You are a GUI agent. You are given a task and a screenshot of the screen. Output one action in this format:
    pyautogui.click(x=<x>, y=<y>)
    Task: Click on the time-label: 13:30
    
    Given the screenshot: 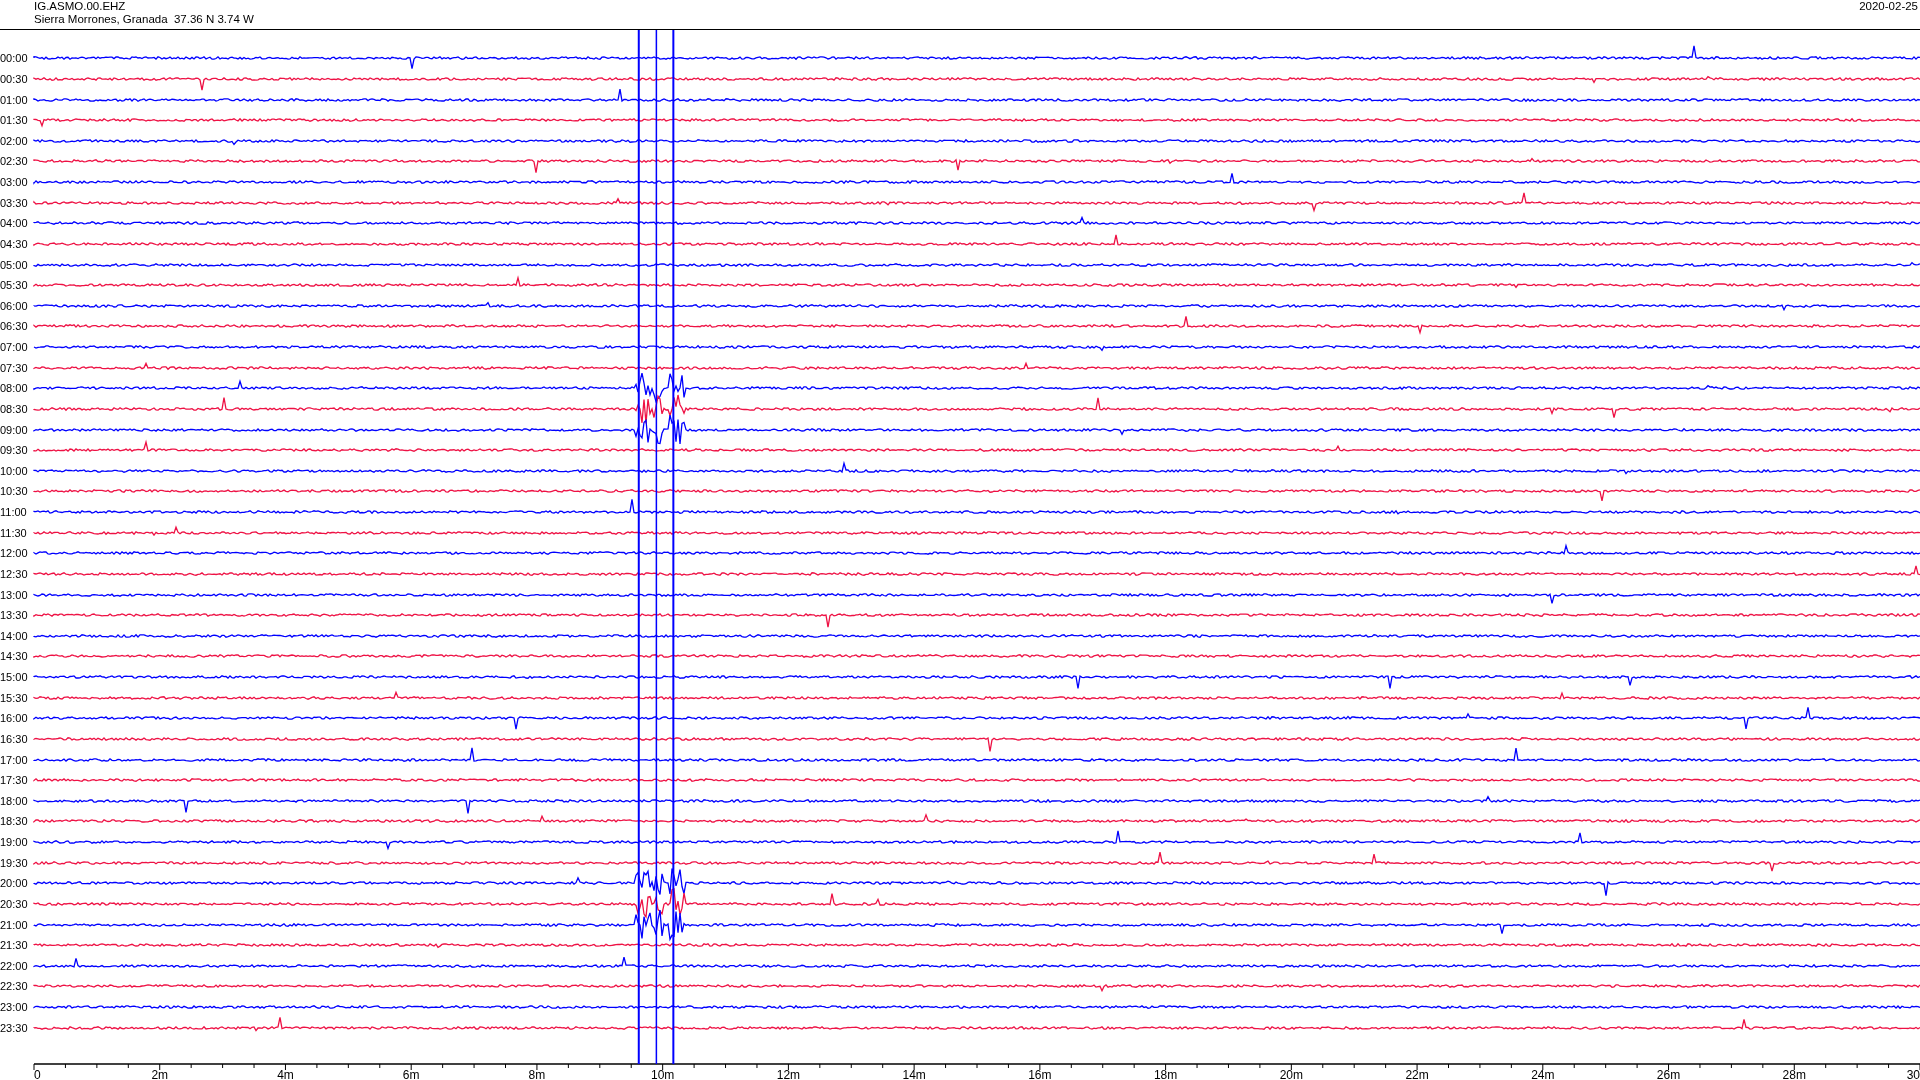 What is the action you would take?
    pyautogui.click(x=14, y=615)
    